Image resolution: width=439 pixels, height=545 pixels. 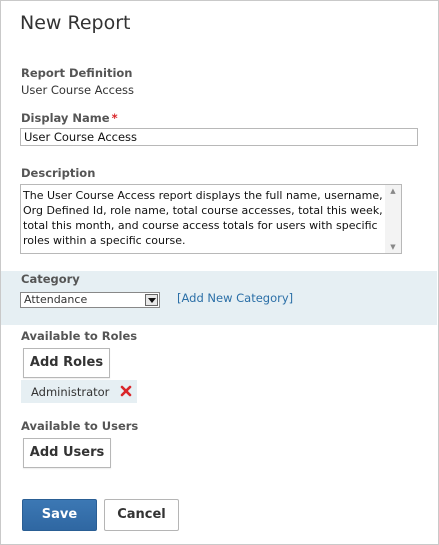 I want to click on report-definition-value: User Course Access, so click(x=78, y=90).